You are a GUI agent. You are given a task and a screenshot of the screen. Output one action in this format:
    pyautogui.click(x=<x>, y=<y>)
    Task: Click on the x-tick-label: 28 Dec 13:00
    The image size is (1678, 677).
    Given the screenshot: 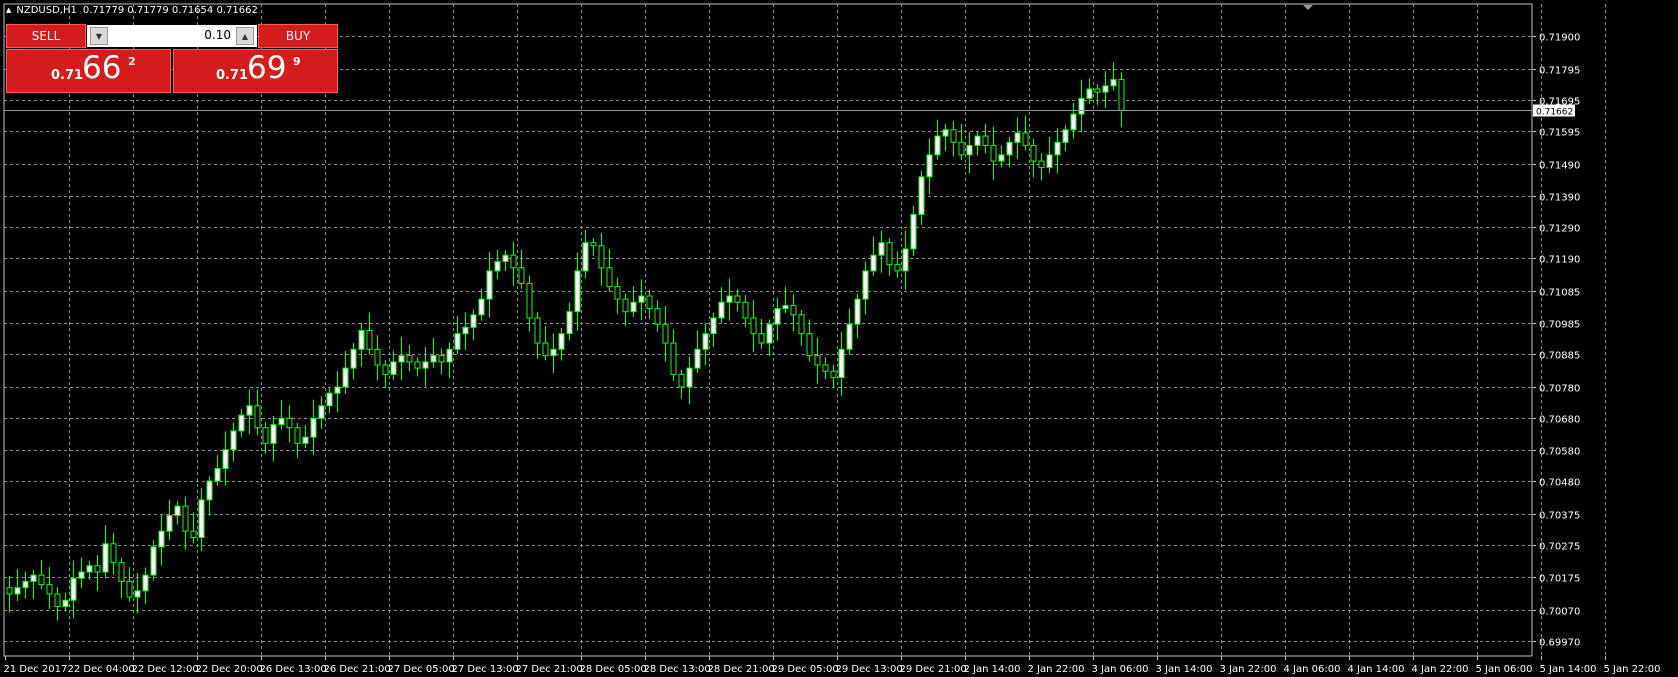 What is the action you would take?
    pyautogui.click(x=677, y=669)
    